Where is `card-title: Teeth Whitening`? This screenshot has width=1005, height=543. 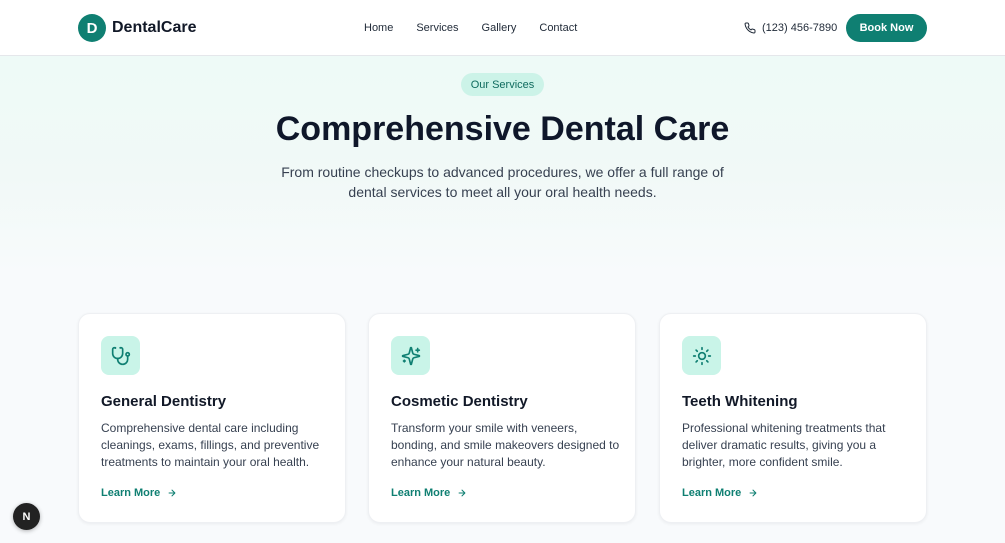 card-title: Teeth Whitening is located at coordinates (740, 401).